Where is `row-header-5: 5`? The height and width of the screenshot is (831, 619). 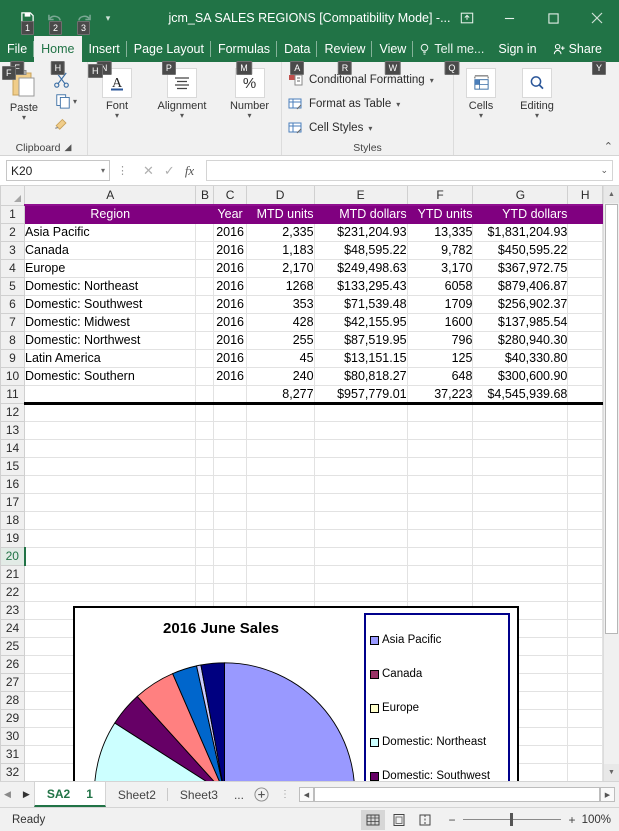 row-header-5: 5 is located at coordinates (12, 286).